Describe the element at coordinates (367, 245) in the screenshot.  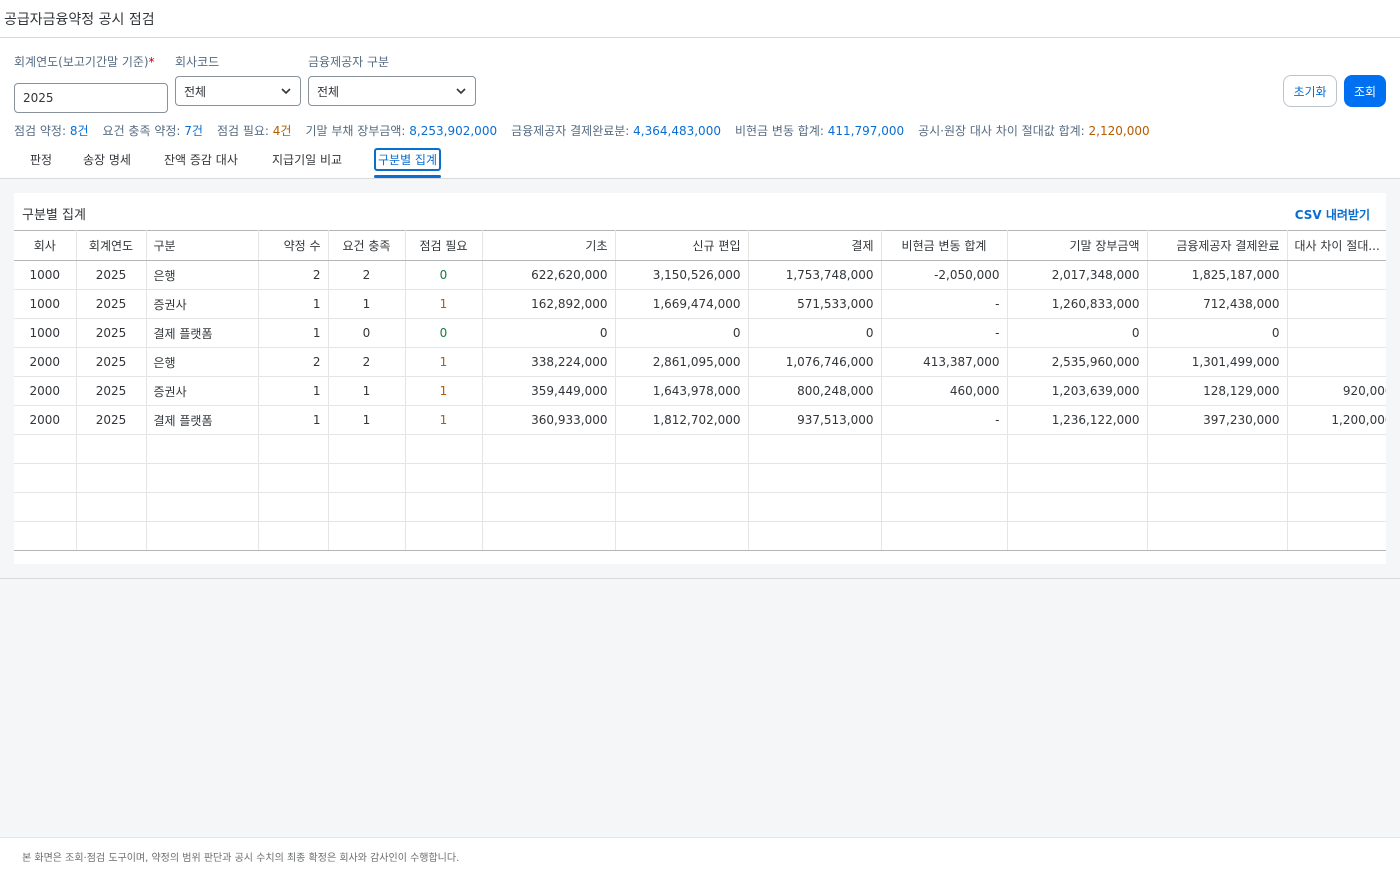
I see `column-header: 요건 충족` at that location.